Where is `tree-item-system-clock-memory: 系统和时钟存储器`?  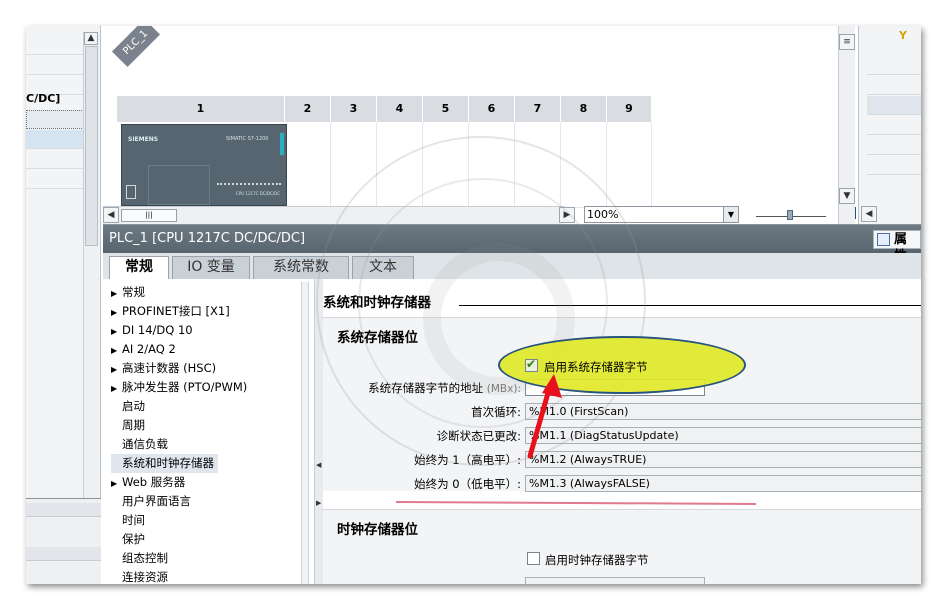
tree-item-system-clock-memory: 系统和时钟存储器 is located at coordinates (164, 463).